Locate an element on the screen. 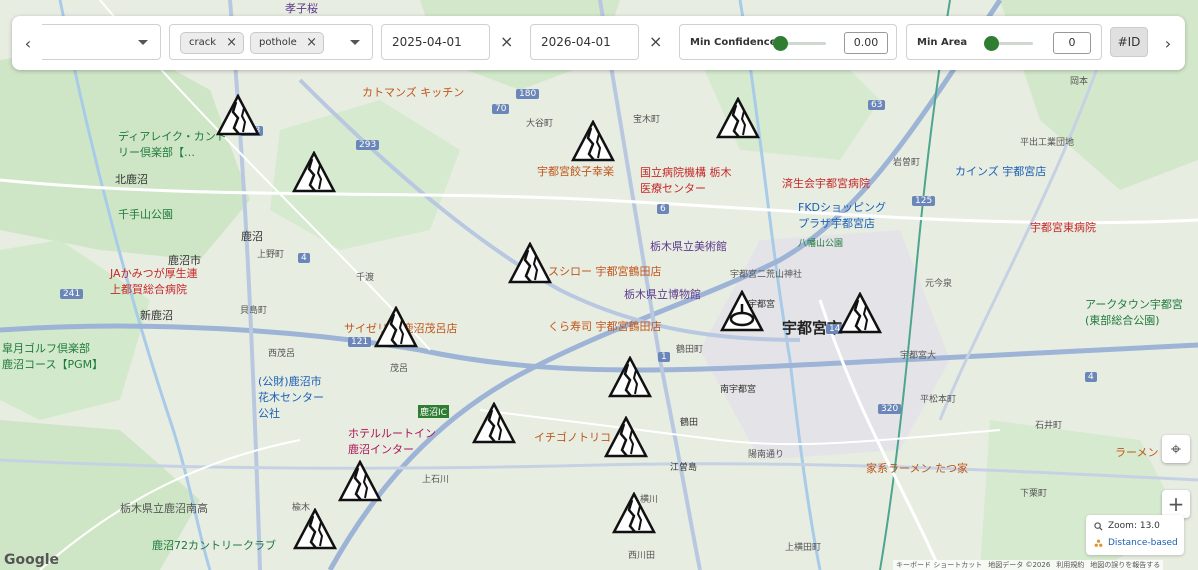 This screenshot has width=1198, height=570. place-label: 宇都宮大 is located at coordinates (918, 356).